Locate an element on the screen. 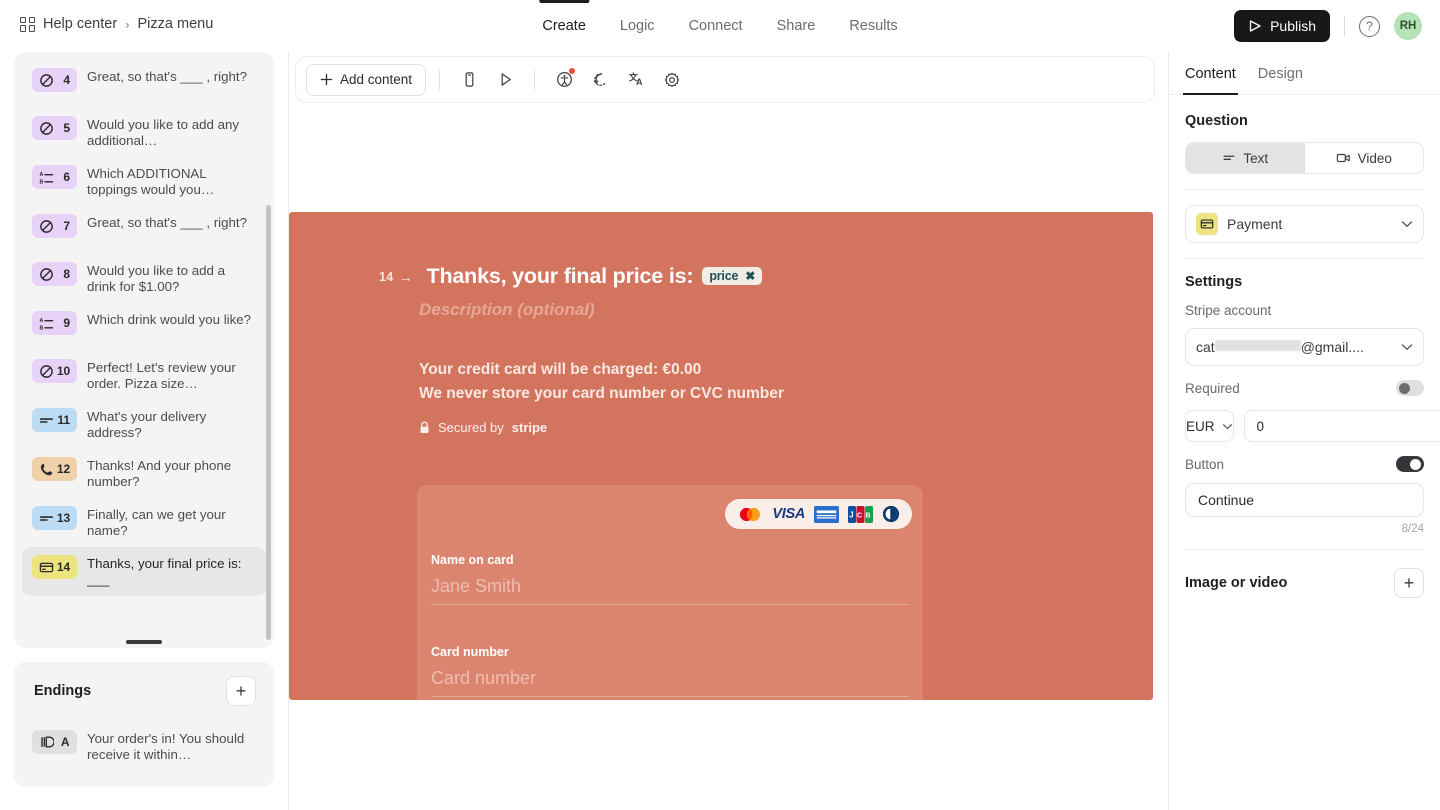 The height and width of the screenshot is (810, 1440). question-list-item: 11 What's your delivery address? is located at coordinates (144, 424).